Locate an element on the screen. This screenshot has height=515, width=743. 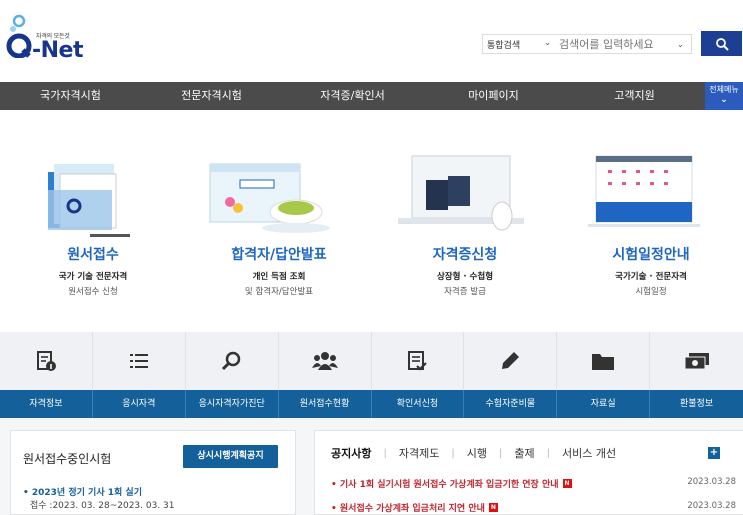
main-nav: 국가자격시험 전문자격시험 자격증/확인서 마이페이지 고객지원 전체메뉴 ⌄ is located at coordinates (371, 96).